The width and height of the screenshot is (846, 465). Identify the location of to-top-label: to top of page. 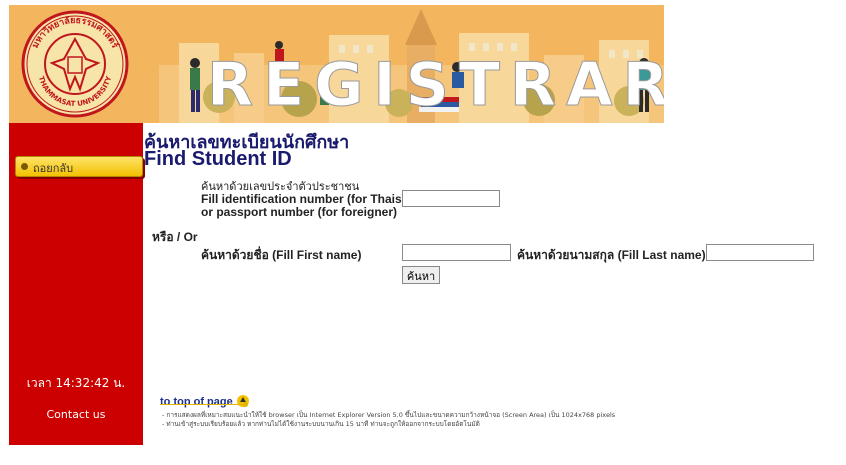
(196, 402).